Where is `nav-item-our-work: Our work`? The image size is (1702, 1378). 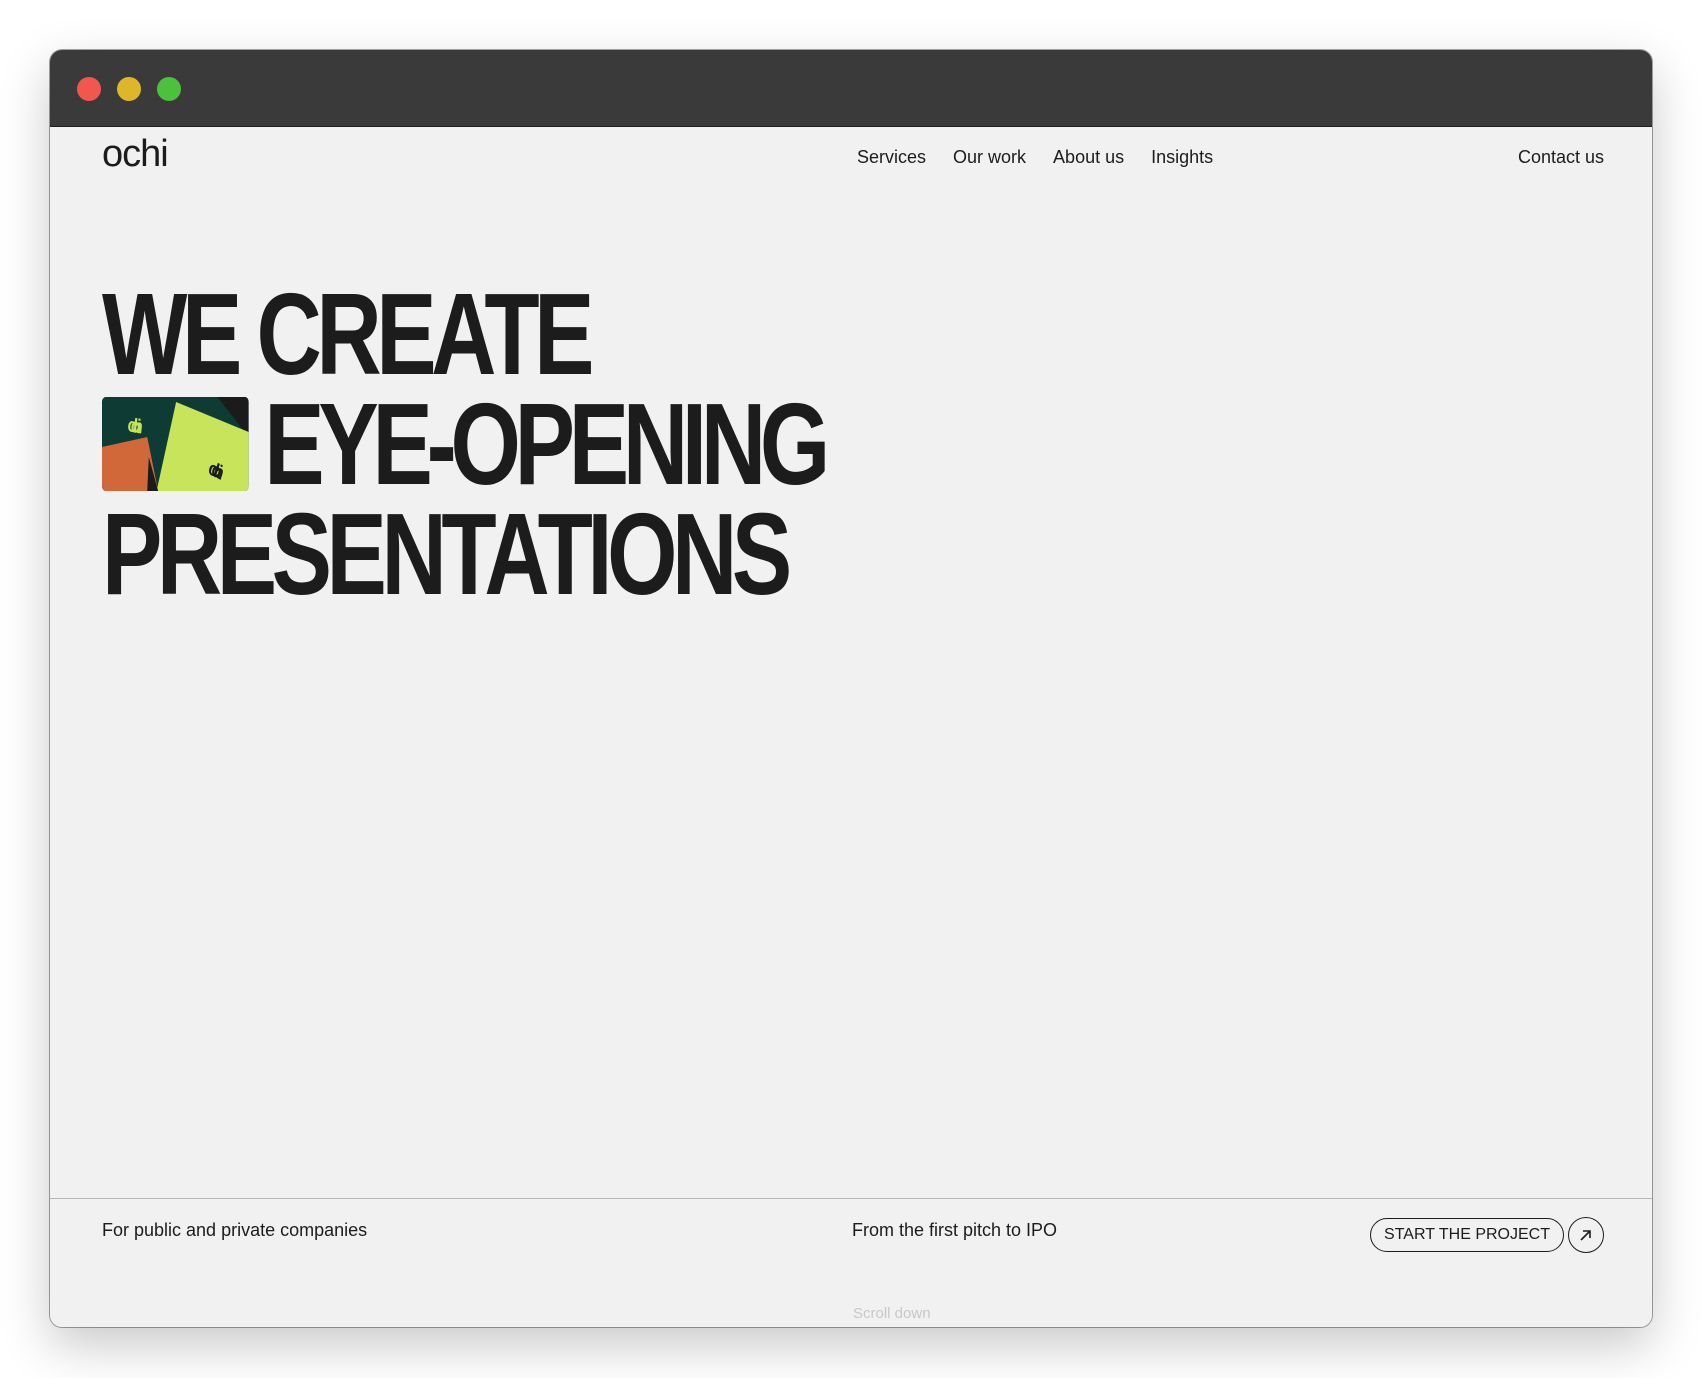
nav-item-our-work: Our work is located at coordinates (989, 157).